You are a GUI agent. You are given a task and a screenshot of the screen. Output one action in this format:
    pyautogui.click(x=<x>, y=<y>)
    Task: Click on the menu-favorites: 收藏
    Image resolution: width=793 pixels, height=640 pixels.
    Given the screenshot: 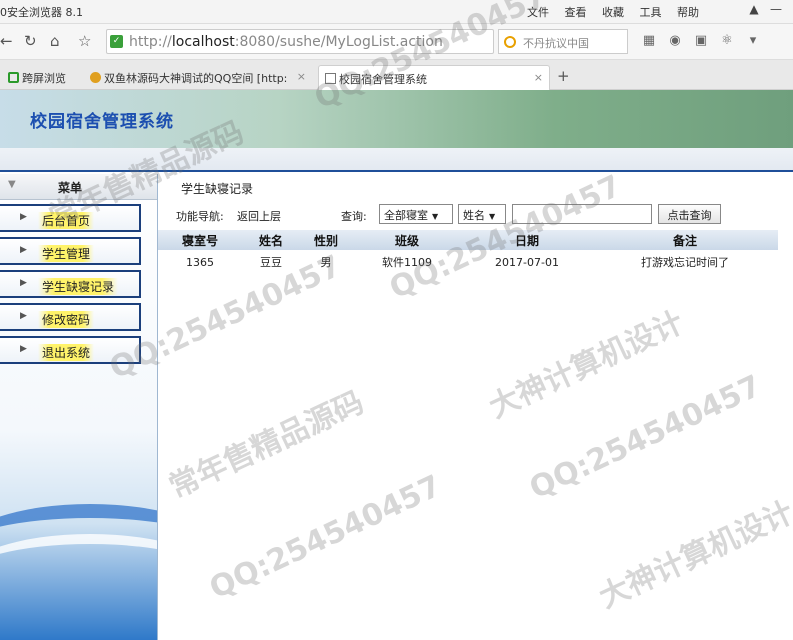 What is the action you would take?
    pyautogui.click(x=613, y=12)
    